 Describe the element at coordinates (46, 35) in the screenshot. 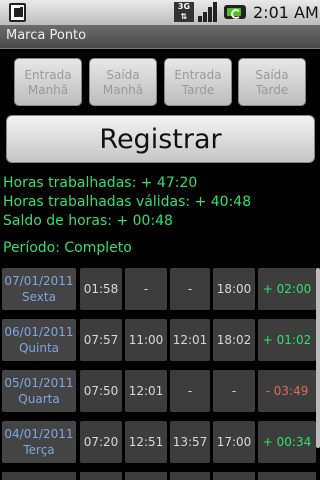

I see `app-title: Marca Ponto` at that location.